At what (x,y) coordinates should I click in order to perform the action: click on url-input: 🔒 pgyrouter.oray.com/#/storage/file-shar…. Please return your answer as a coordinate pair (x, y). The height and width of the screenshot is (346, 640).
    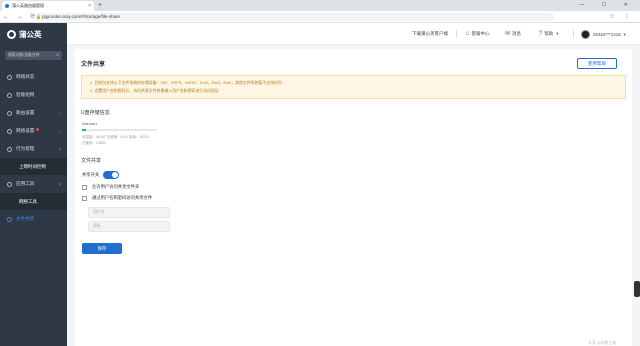
    Looking at the image, I should click on (294, 17).